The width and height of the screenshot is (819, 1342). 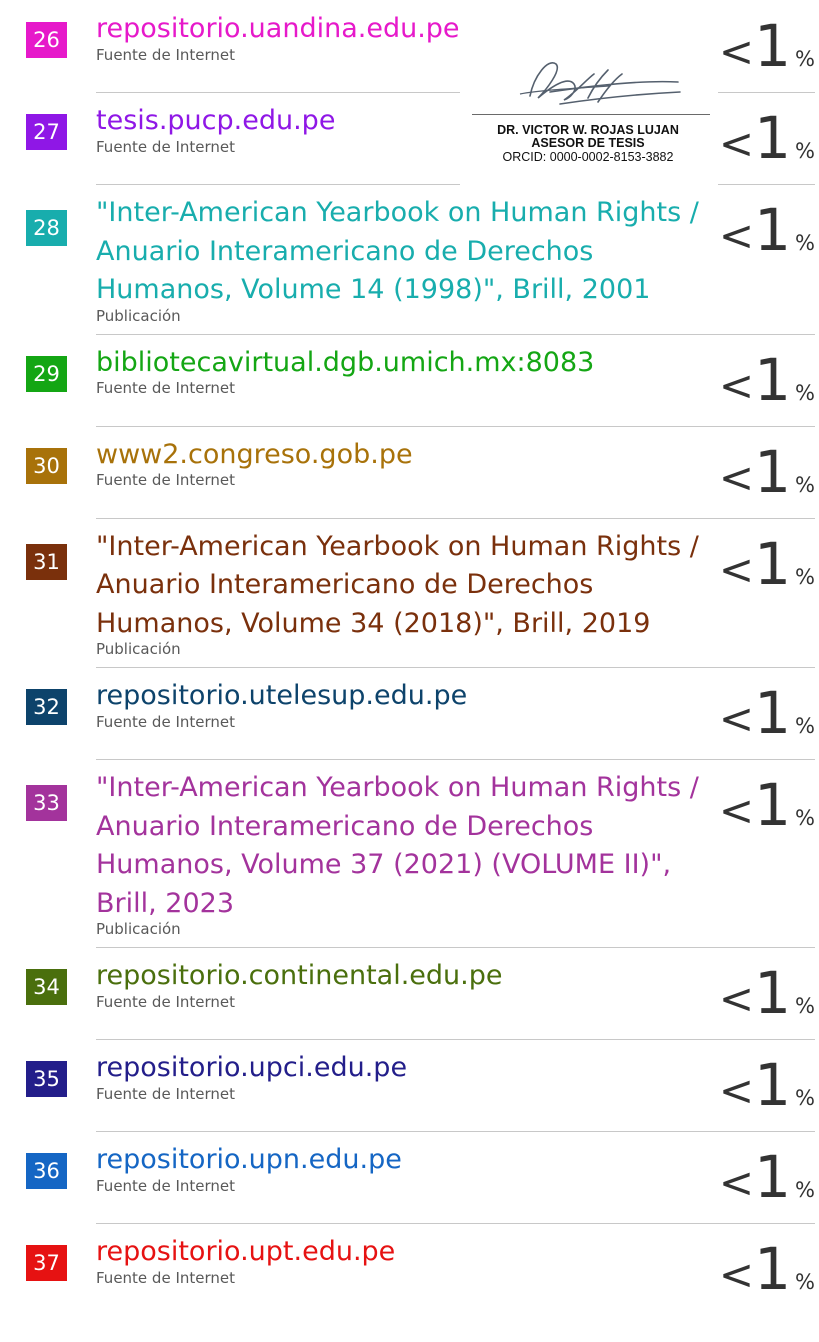 What do you see at coordinates (46, 1263) in the screenshot?
I see `source-number-badge: 37` at bounding box center [46, 1263].